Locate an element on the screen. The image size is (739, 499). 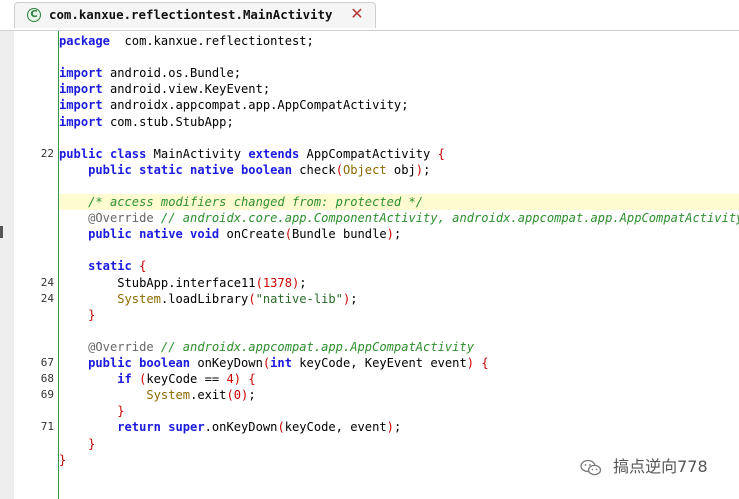
wechat-icon is located at coordinates (591, 467).